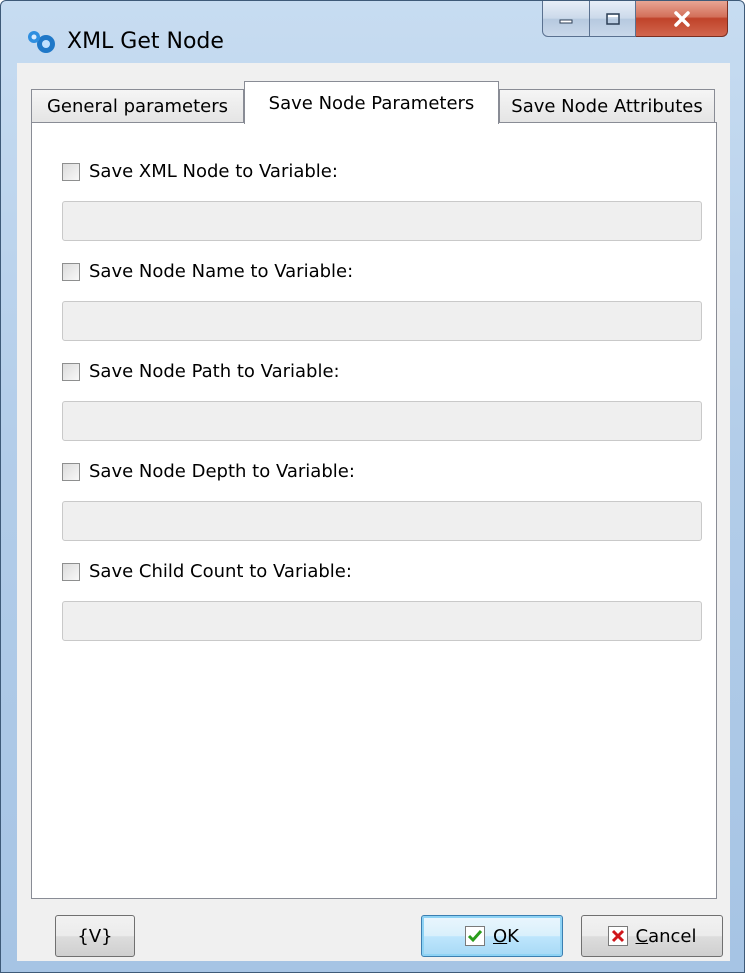  Describe the element at coordinates (71, 571) in the screenshot. I see `save-child-count-checkbox` at that location.